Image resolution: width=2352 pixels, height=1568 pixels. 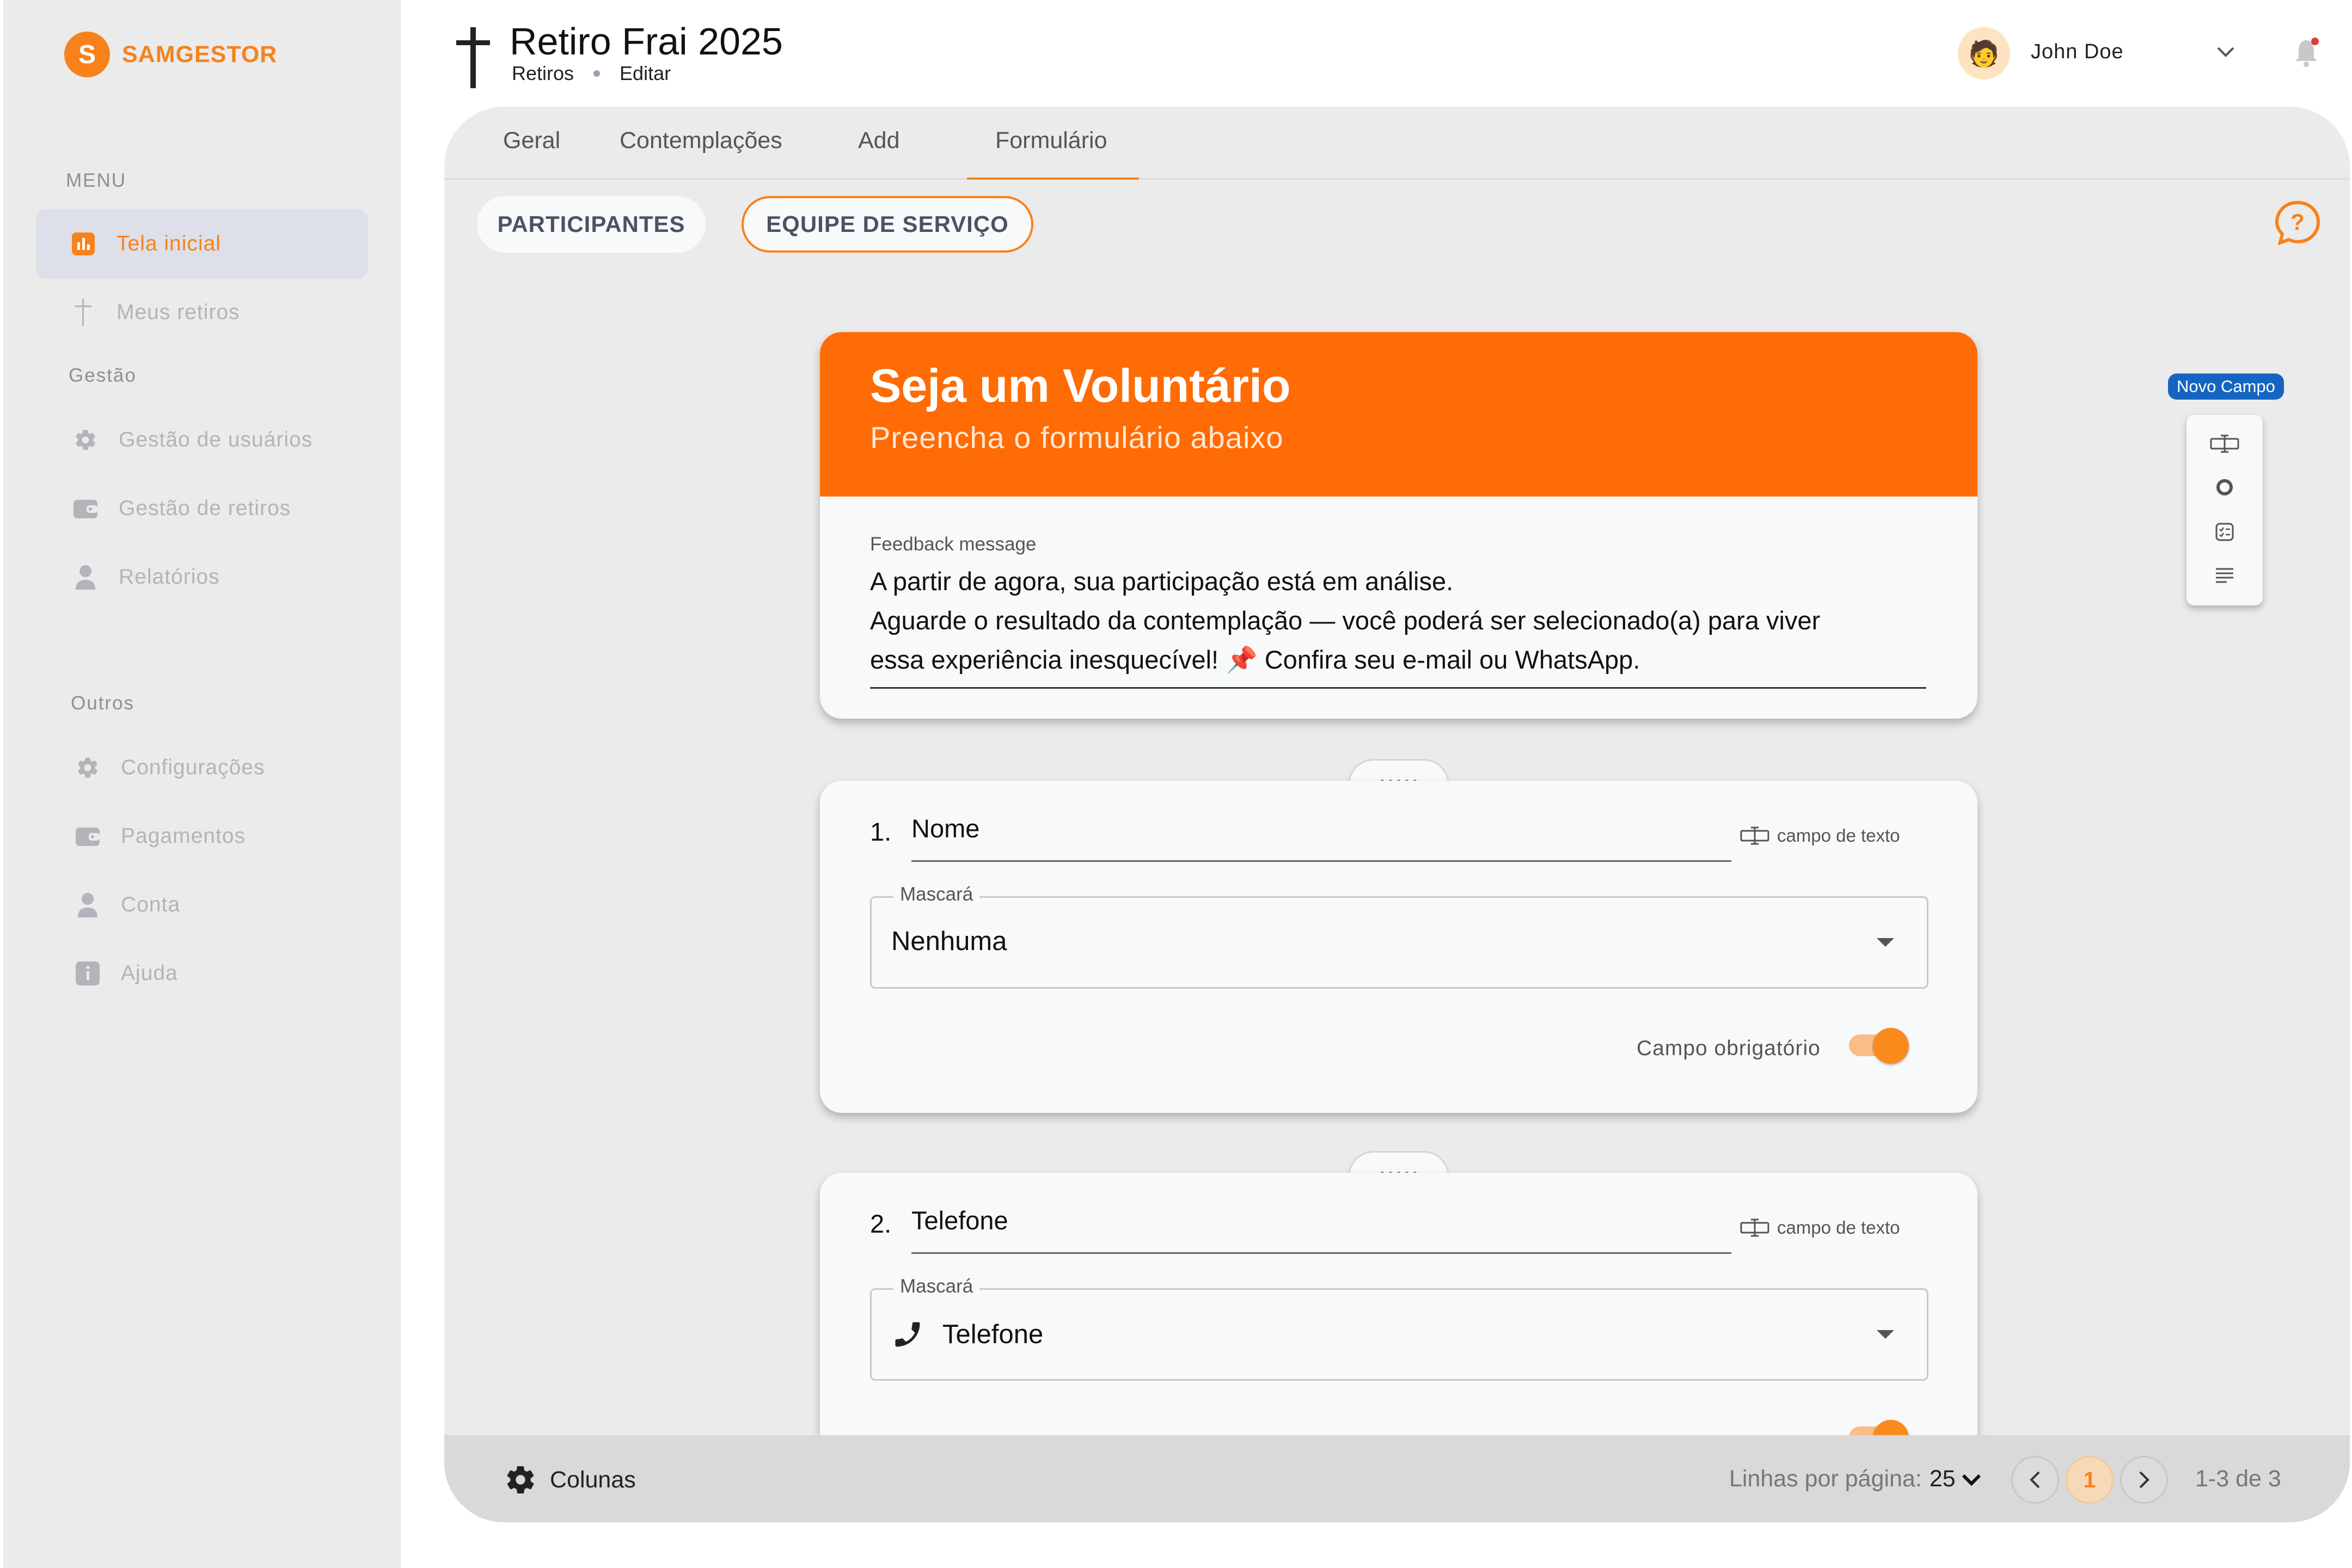 What do you see at coordinates (2306, 53) in the screenshot?
I see `bell-icon` at bounding box center [2306, 53].